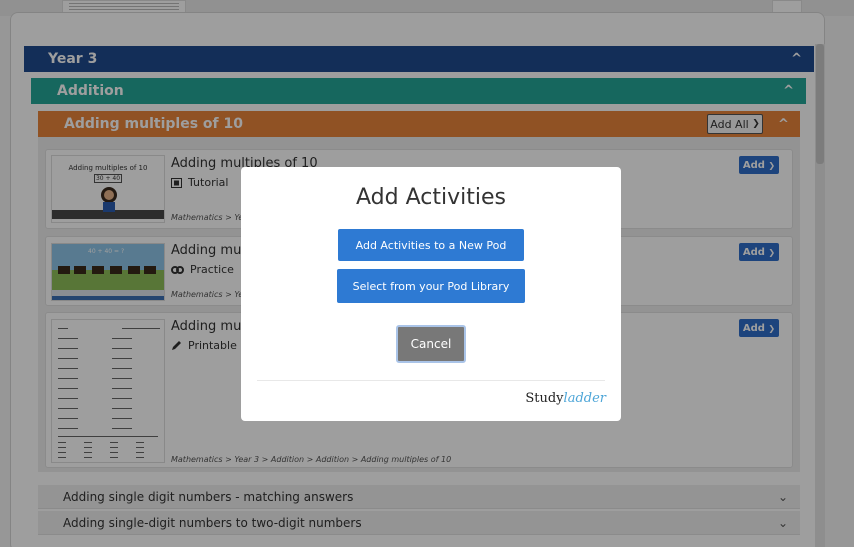  I want to click on add-to-new-pod-button: Add Activities to a New Pod, so click(431, 245).